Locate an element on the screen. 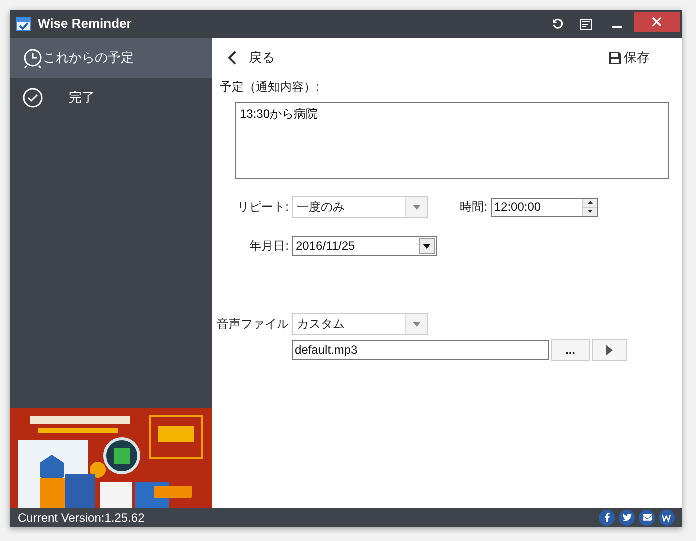 The height and width of the screenshot is (541, 696). logo-icon is located at coordinates (667, 518).